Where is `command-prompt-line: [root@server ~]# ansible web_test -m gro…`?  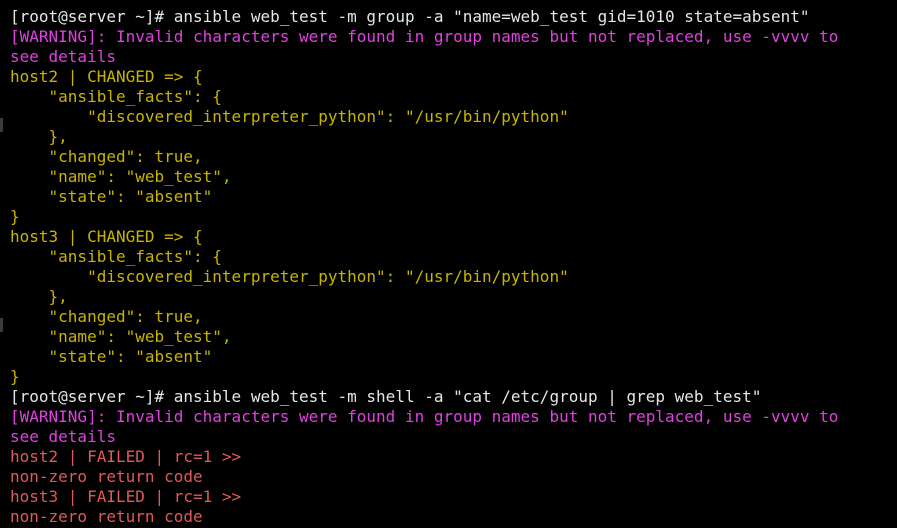
command-prompt-line: [root@server ~]# ansible web_test -m gro… is located at coordinates (410, 16).